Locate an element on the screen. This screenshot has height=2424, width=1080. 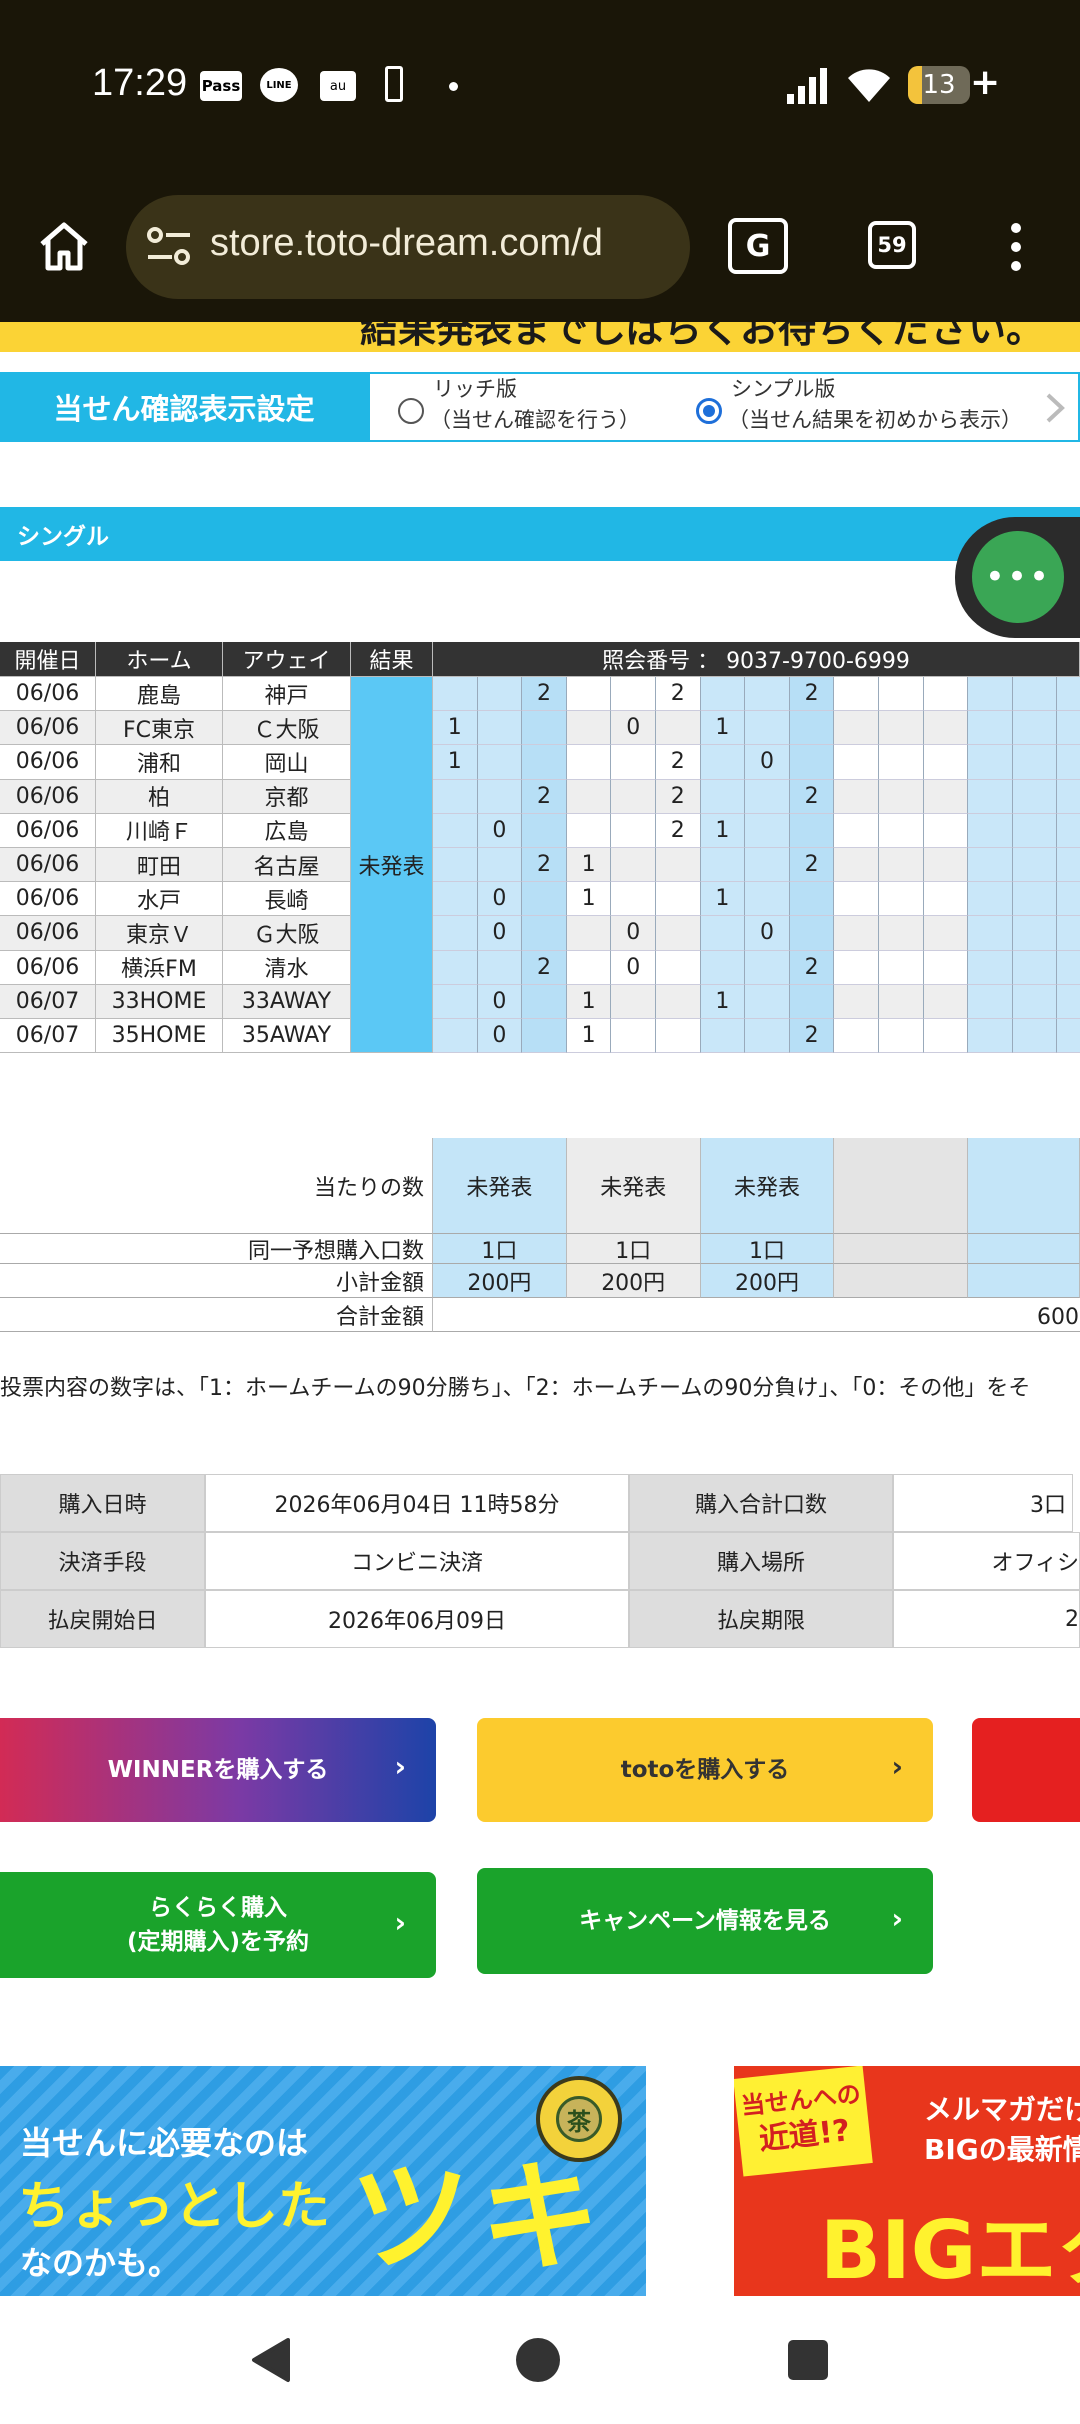
home-team: 柏 is located at coordinates (159, 796).